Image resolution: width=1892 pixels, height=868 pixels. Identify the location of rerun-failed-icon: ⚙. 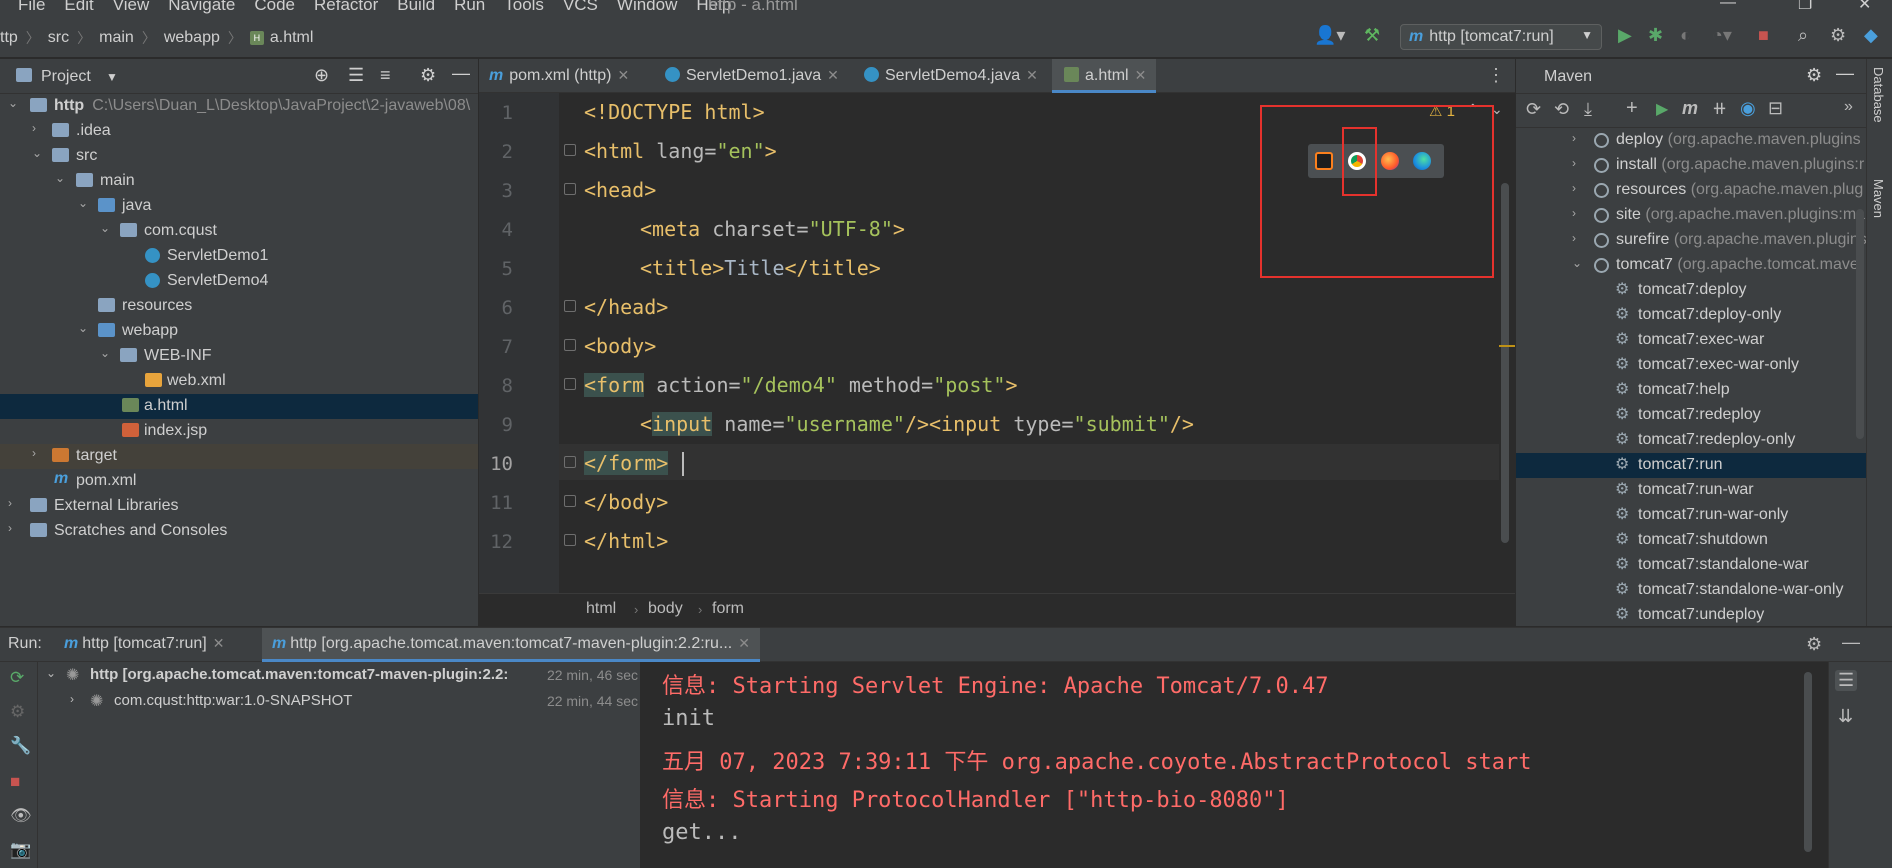
(17, 712).